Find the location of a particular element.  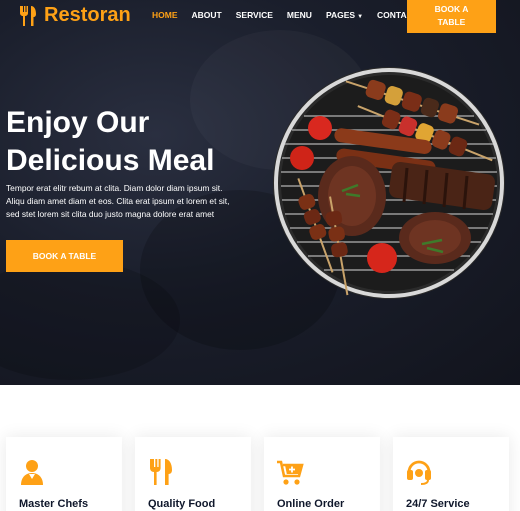

nav-item-service: SERVICE is located at coordinates (254, 15).